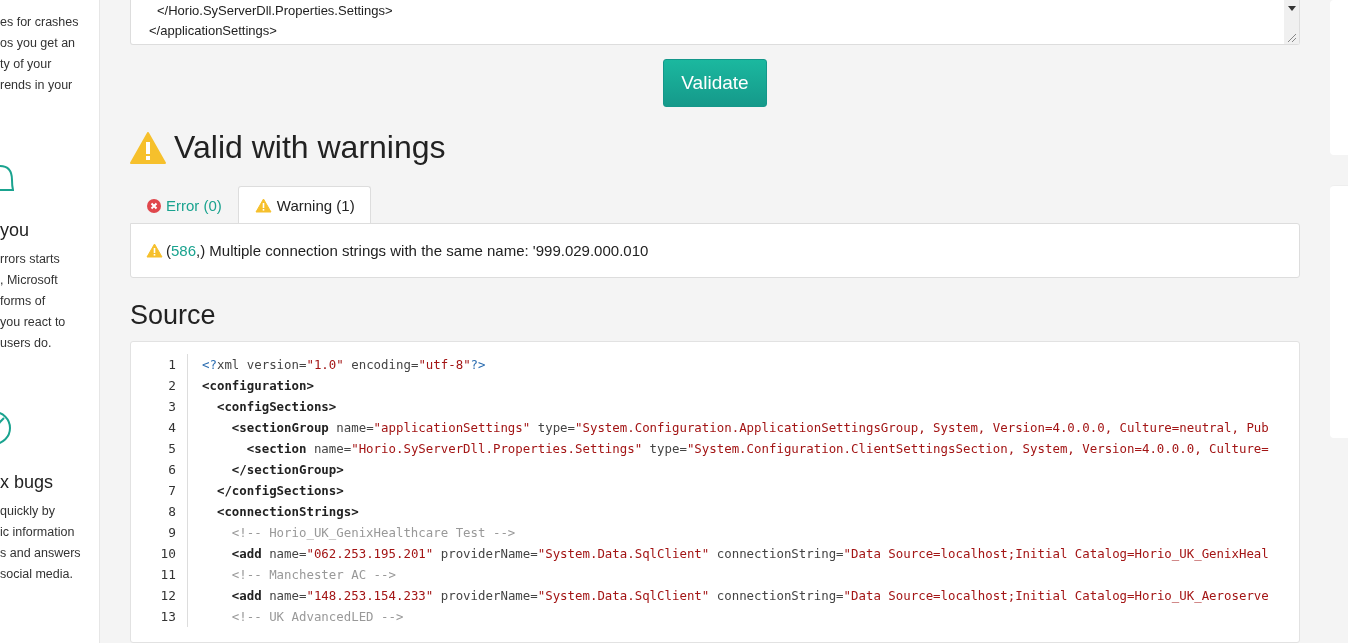 The image size is (1348, 643). What do you see at coordinates (164, 595) in the screenshot?
I see `line-number: 12` at bounding box center [164, 595].